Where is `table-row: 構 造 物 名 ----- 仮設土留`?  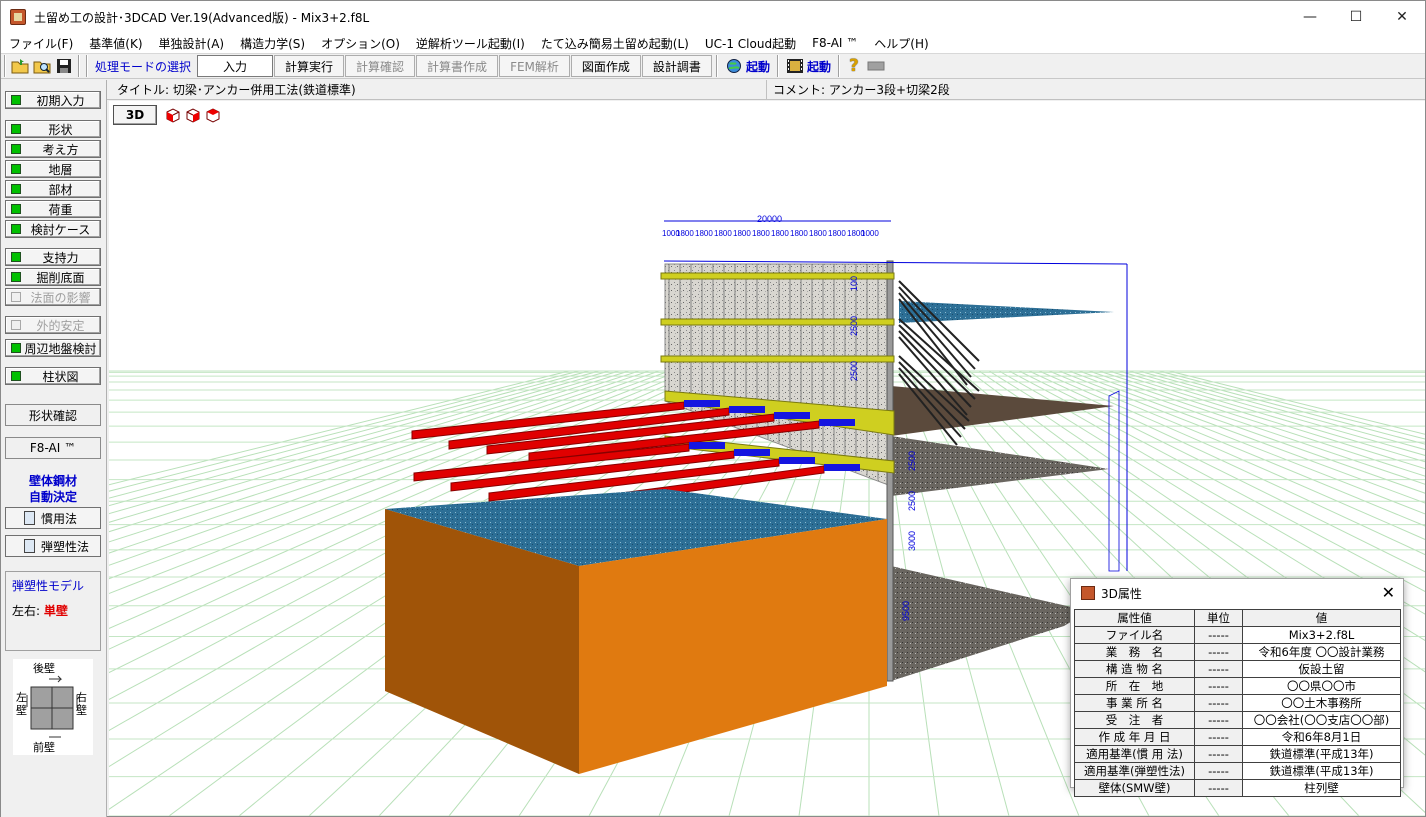
table-row: 構 造 物 名 ----- 仮設土留 is located at coordinates (1237, 669).